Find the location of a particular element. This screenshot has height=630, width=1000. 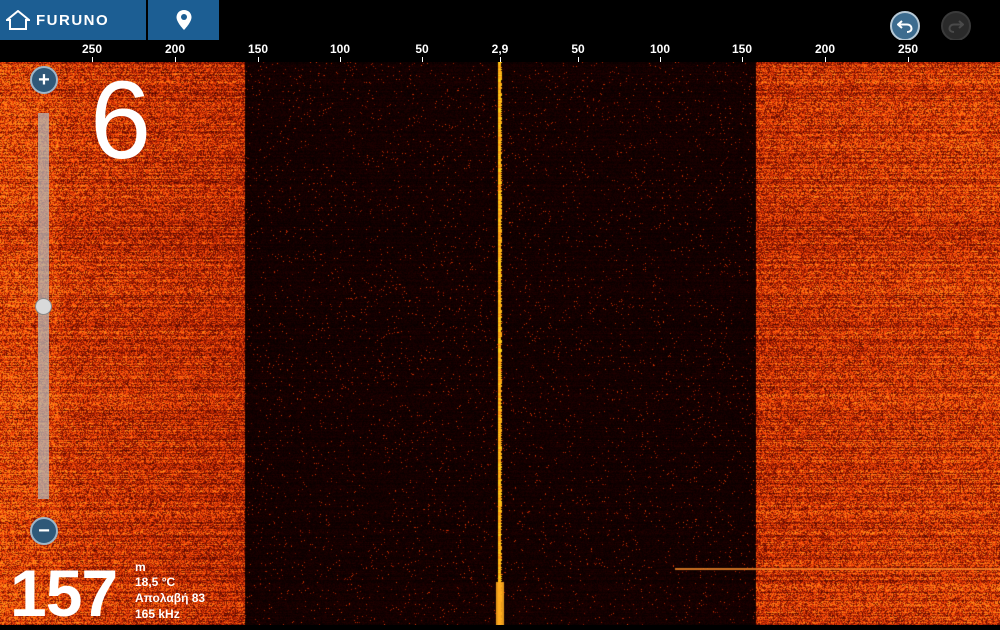

redo-button is located at coordinates (956, 26).